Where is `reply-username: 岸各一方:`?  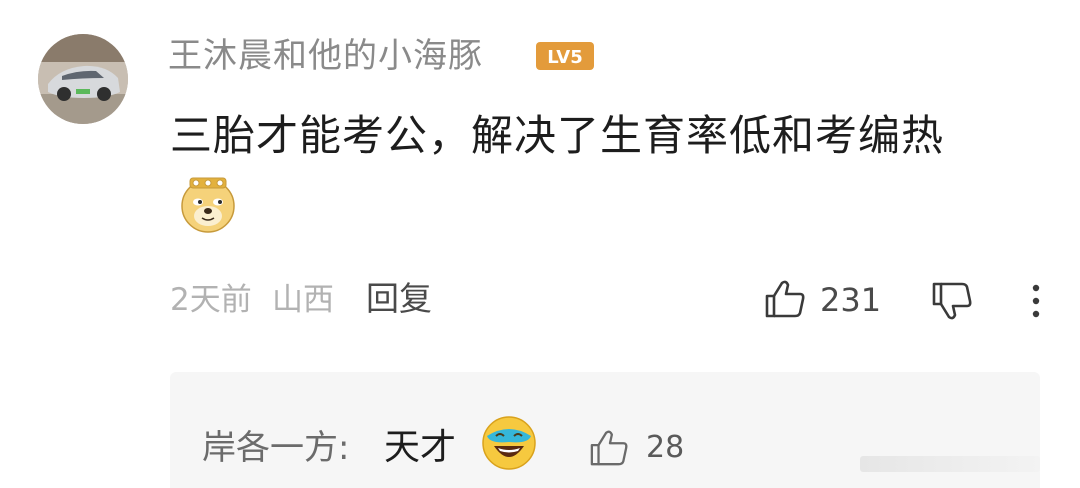
reply-username: 岸各一方: is located at coordinates (275, 448).